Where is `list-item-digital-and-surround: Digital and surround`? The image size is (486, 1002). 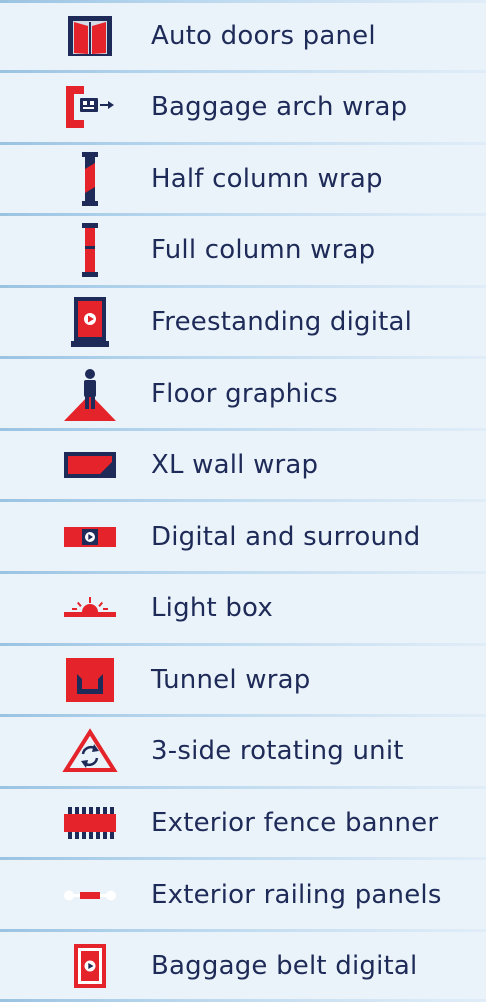
list-item-digital-and-surround: Digital and surround is located at coordinates (243, 537).